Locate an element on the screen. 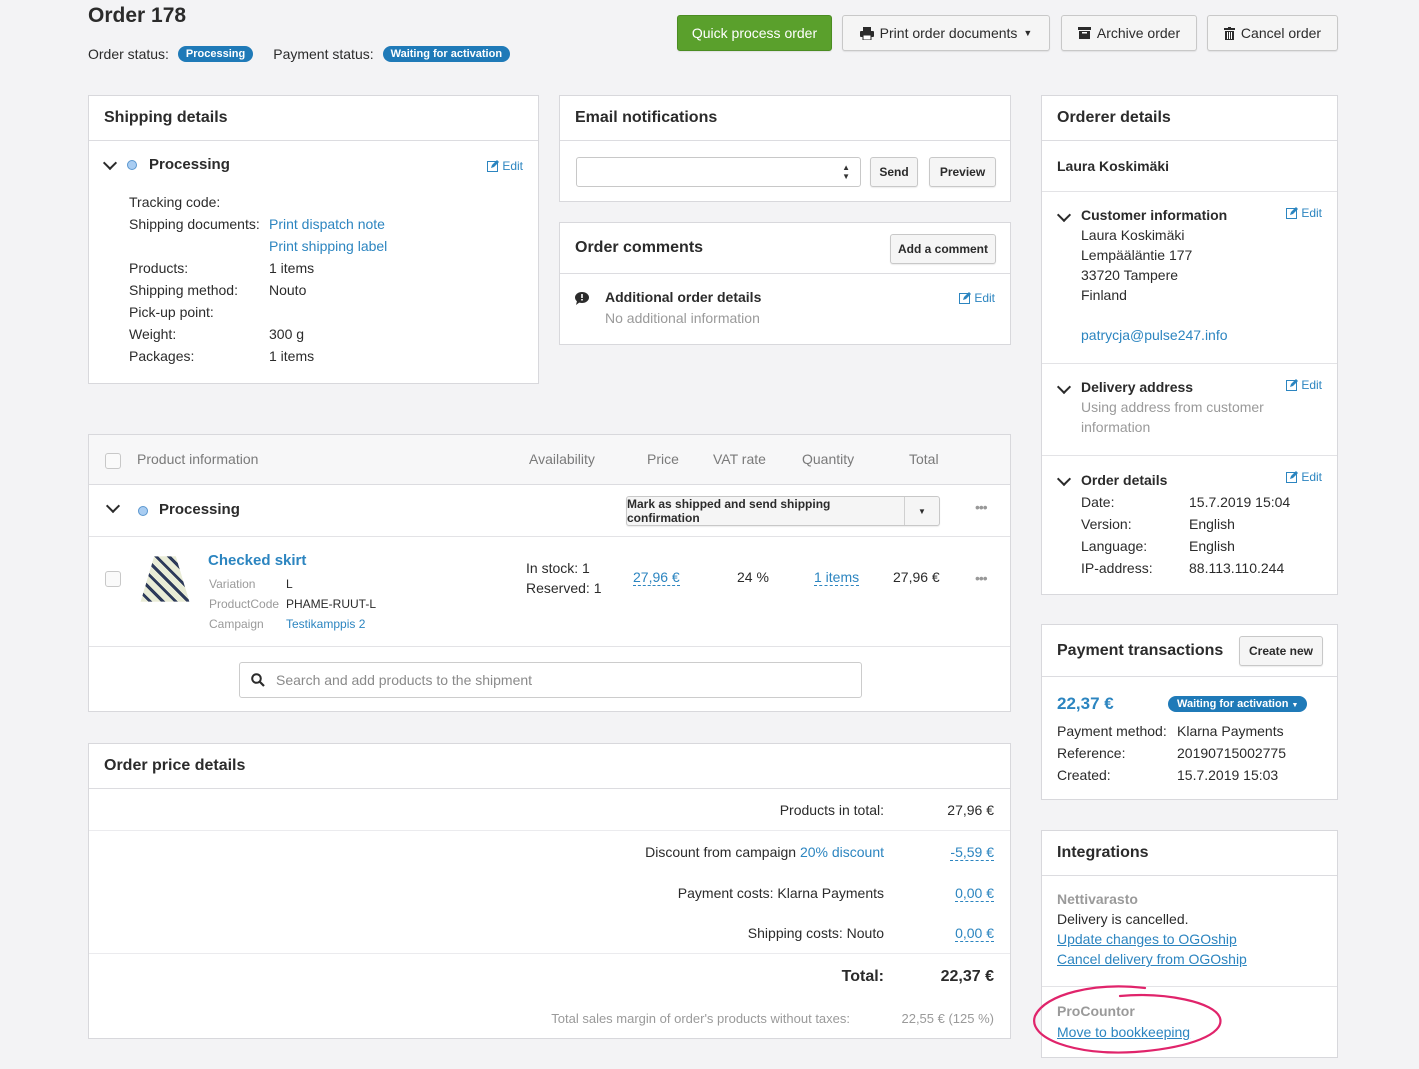 The image size is (1419, 1069). variation-label: Variation is located at coordinates (232, 584).